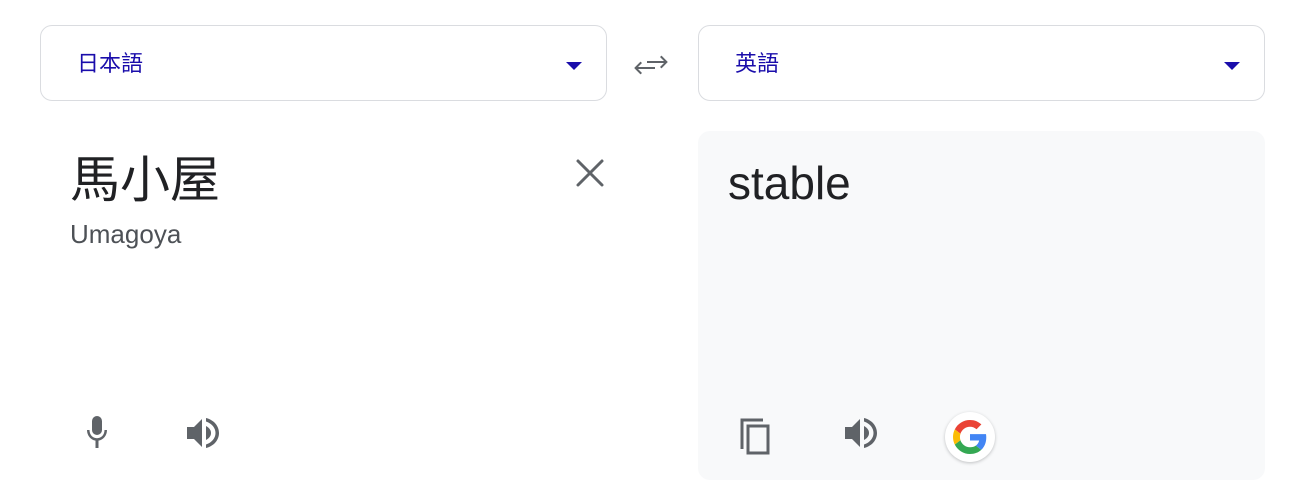 The height and width of the screenshot is (504, 1300). I want to click on translated-text: stable, so click(789, 183).